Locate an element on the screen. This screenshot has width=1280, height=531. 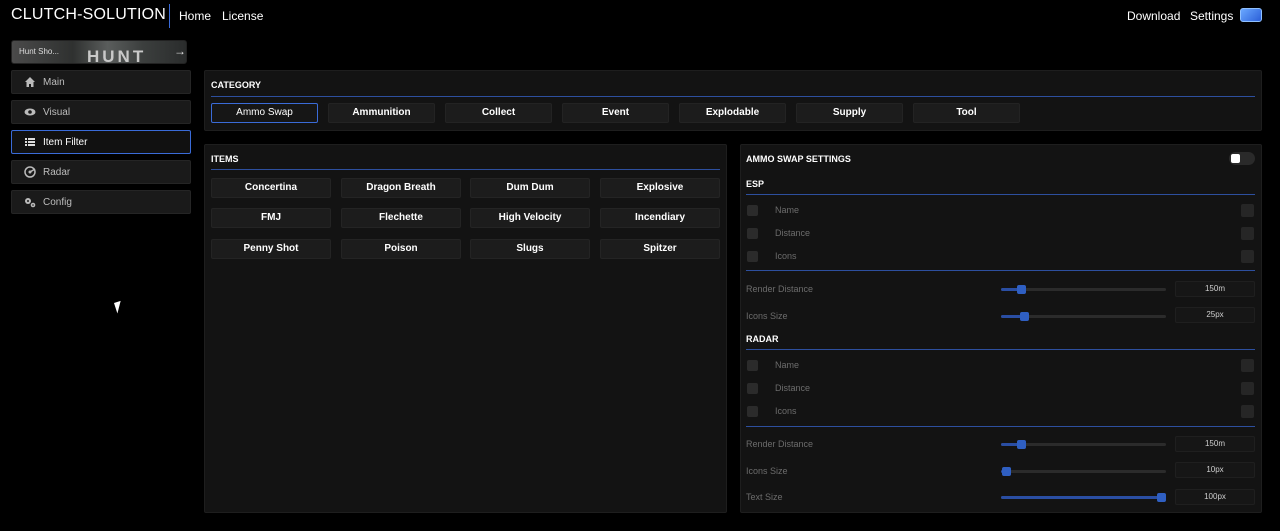
radar-render-distance-label: Render Distance is located at coordinates (780, 444).